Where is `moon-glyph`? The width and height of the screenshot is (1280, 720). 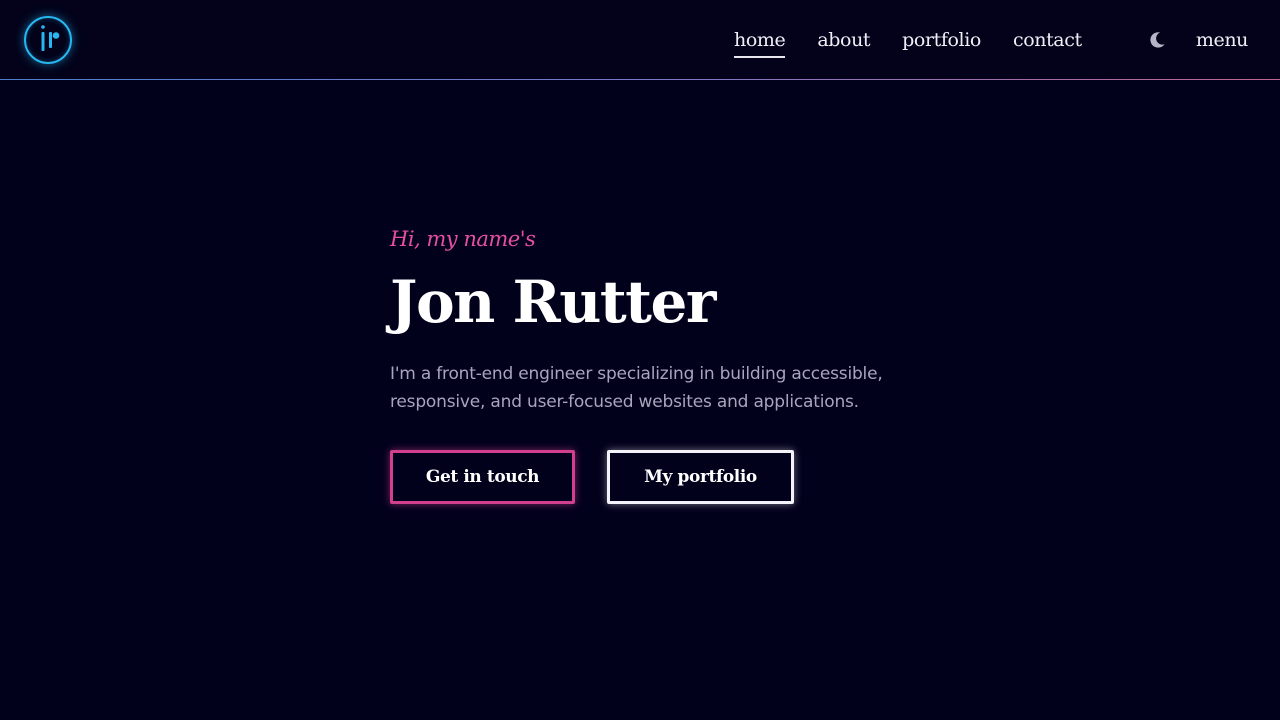
moon-glyph is located at coordinates (1157, 40).